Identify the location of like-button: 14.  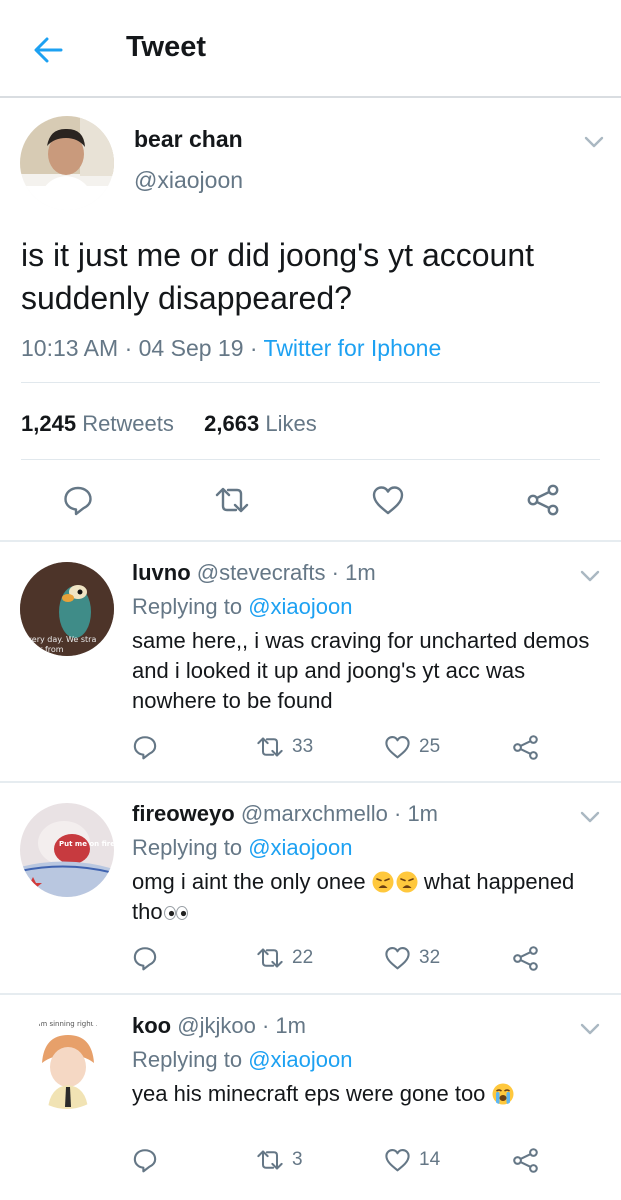
(412, 1160).